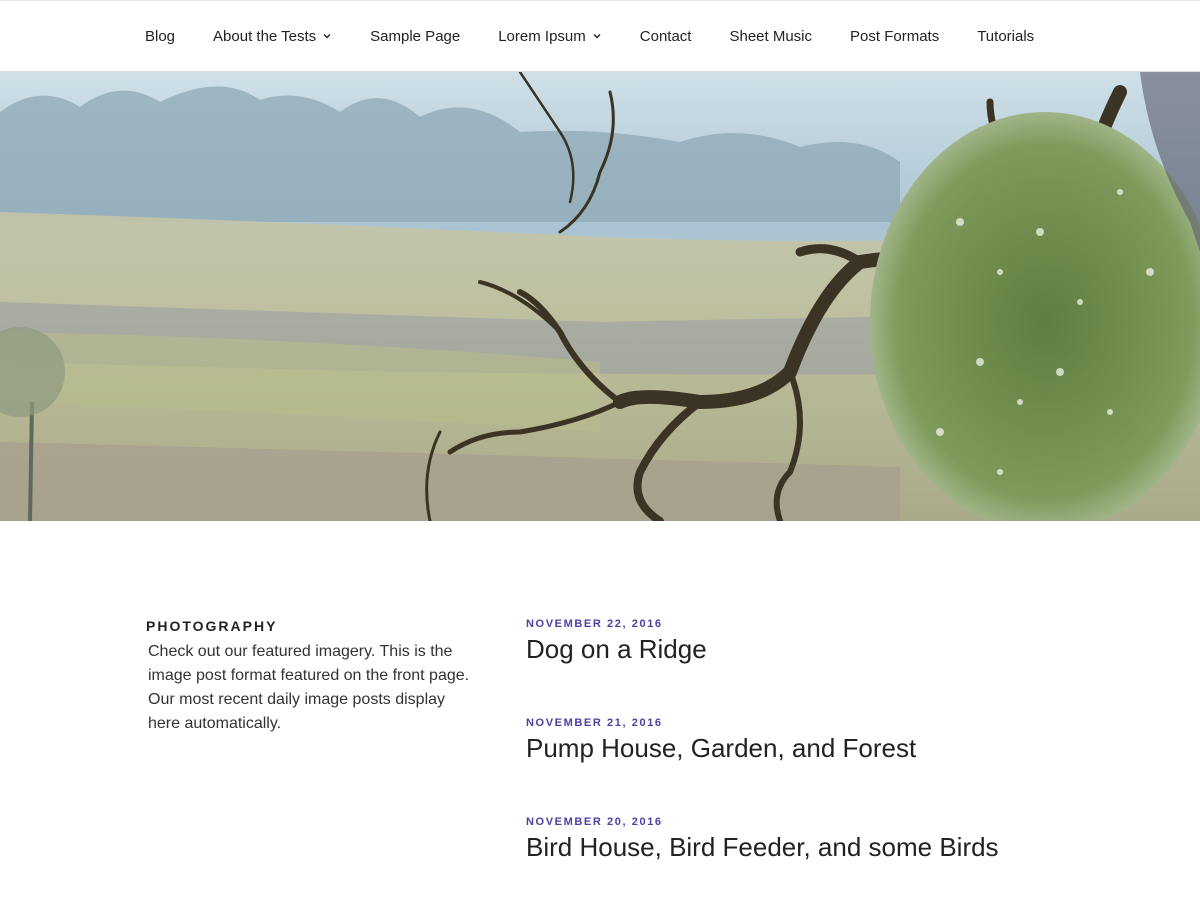 Image resolution: width=1200 pixels, height=915 pixels. Describe the element at coordinates (542, 36) in the screenshot. I see `nav-item-label: Lorem Ipsum` at that location.